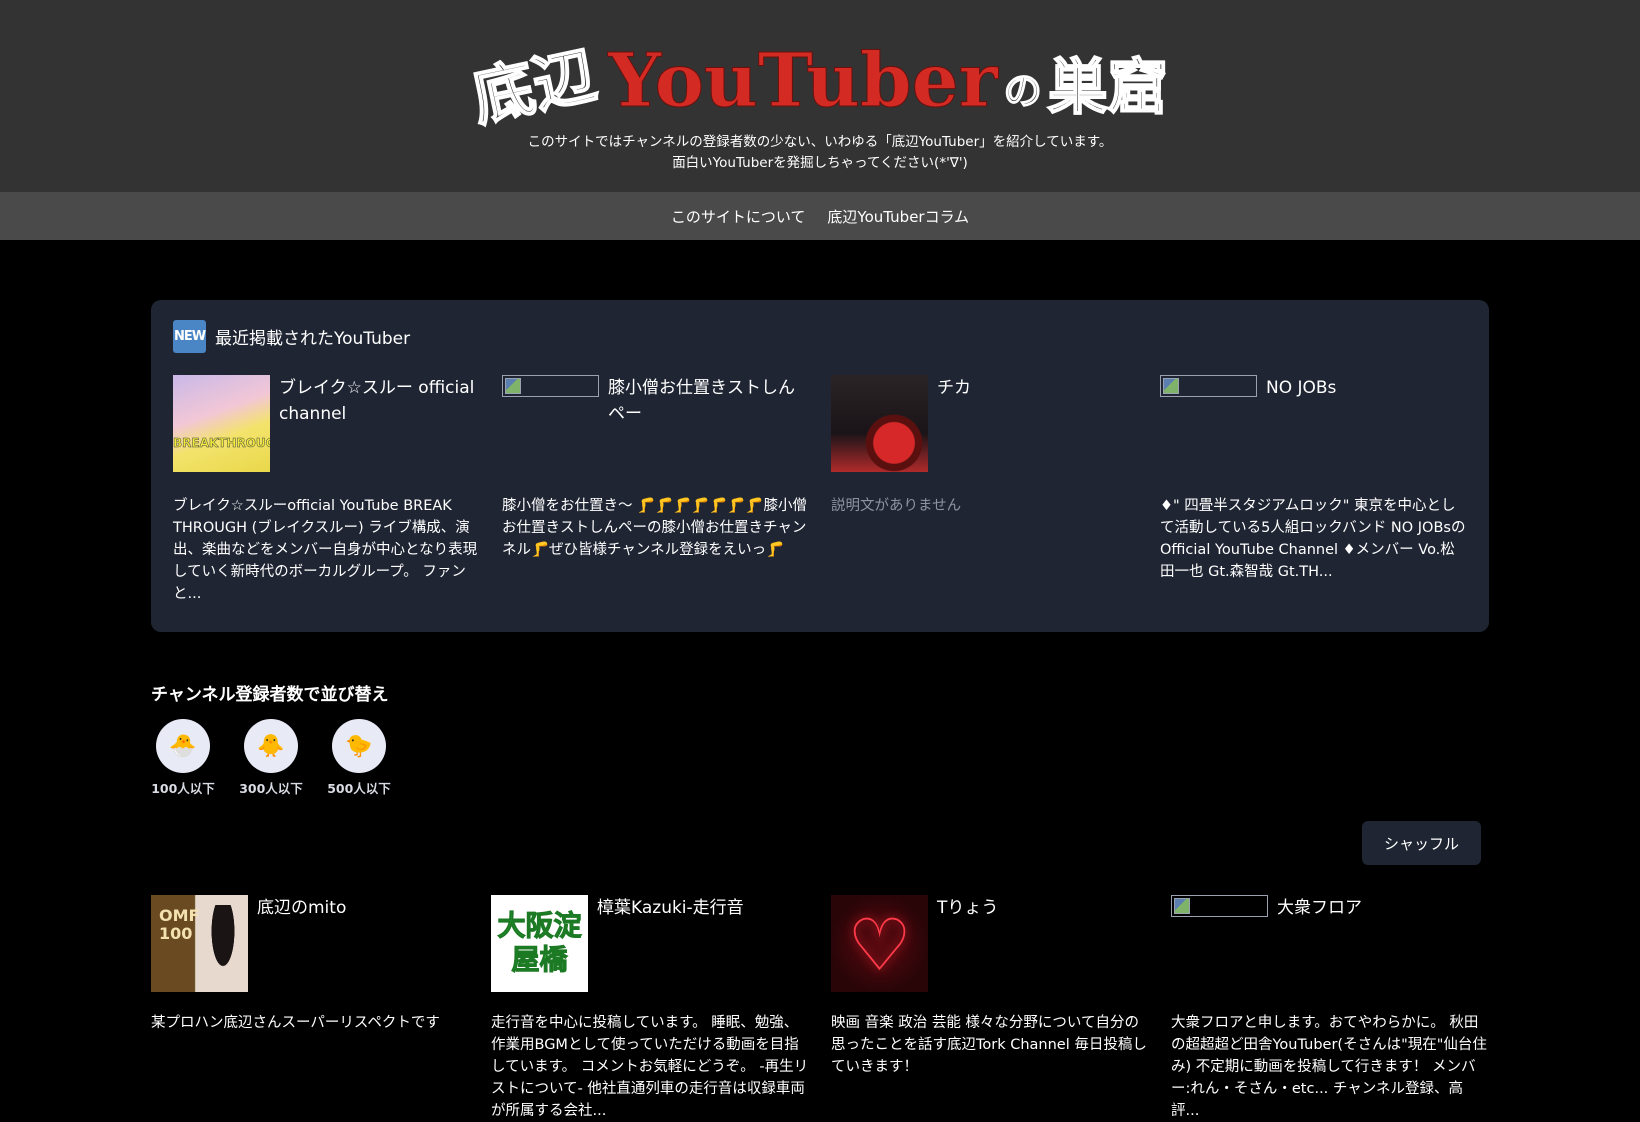 The width and height of the screenshot is (1640, 1122). What do you see at coordinates (954, 388) in the screenshot?
I see `channel-name: チカ` at bounding box center [954, 388].